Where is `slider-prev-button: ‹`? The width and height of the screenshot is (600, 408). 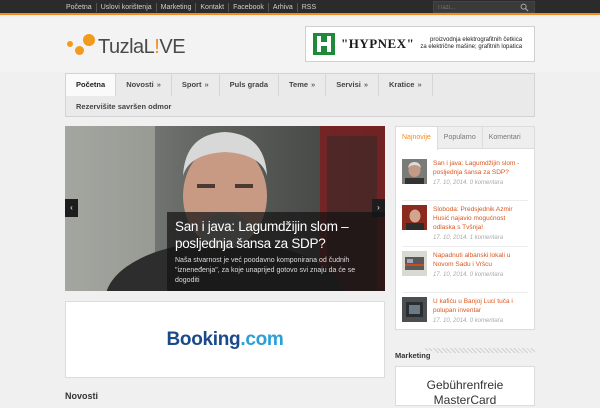 slider-prev-button: ‹ is located at coordinates (71, 208).